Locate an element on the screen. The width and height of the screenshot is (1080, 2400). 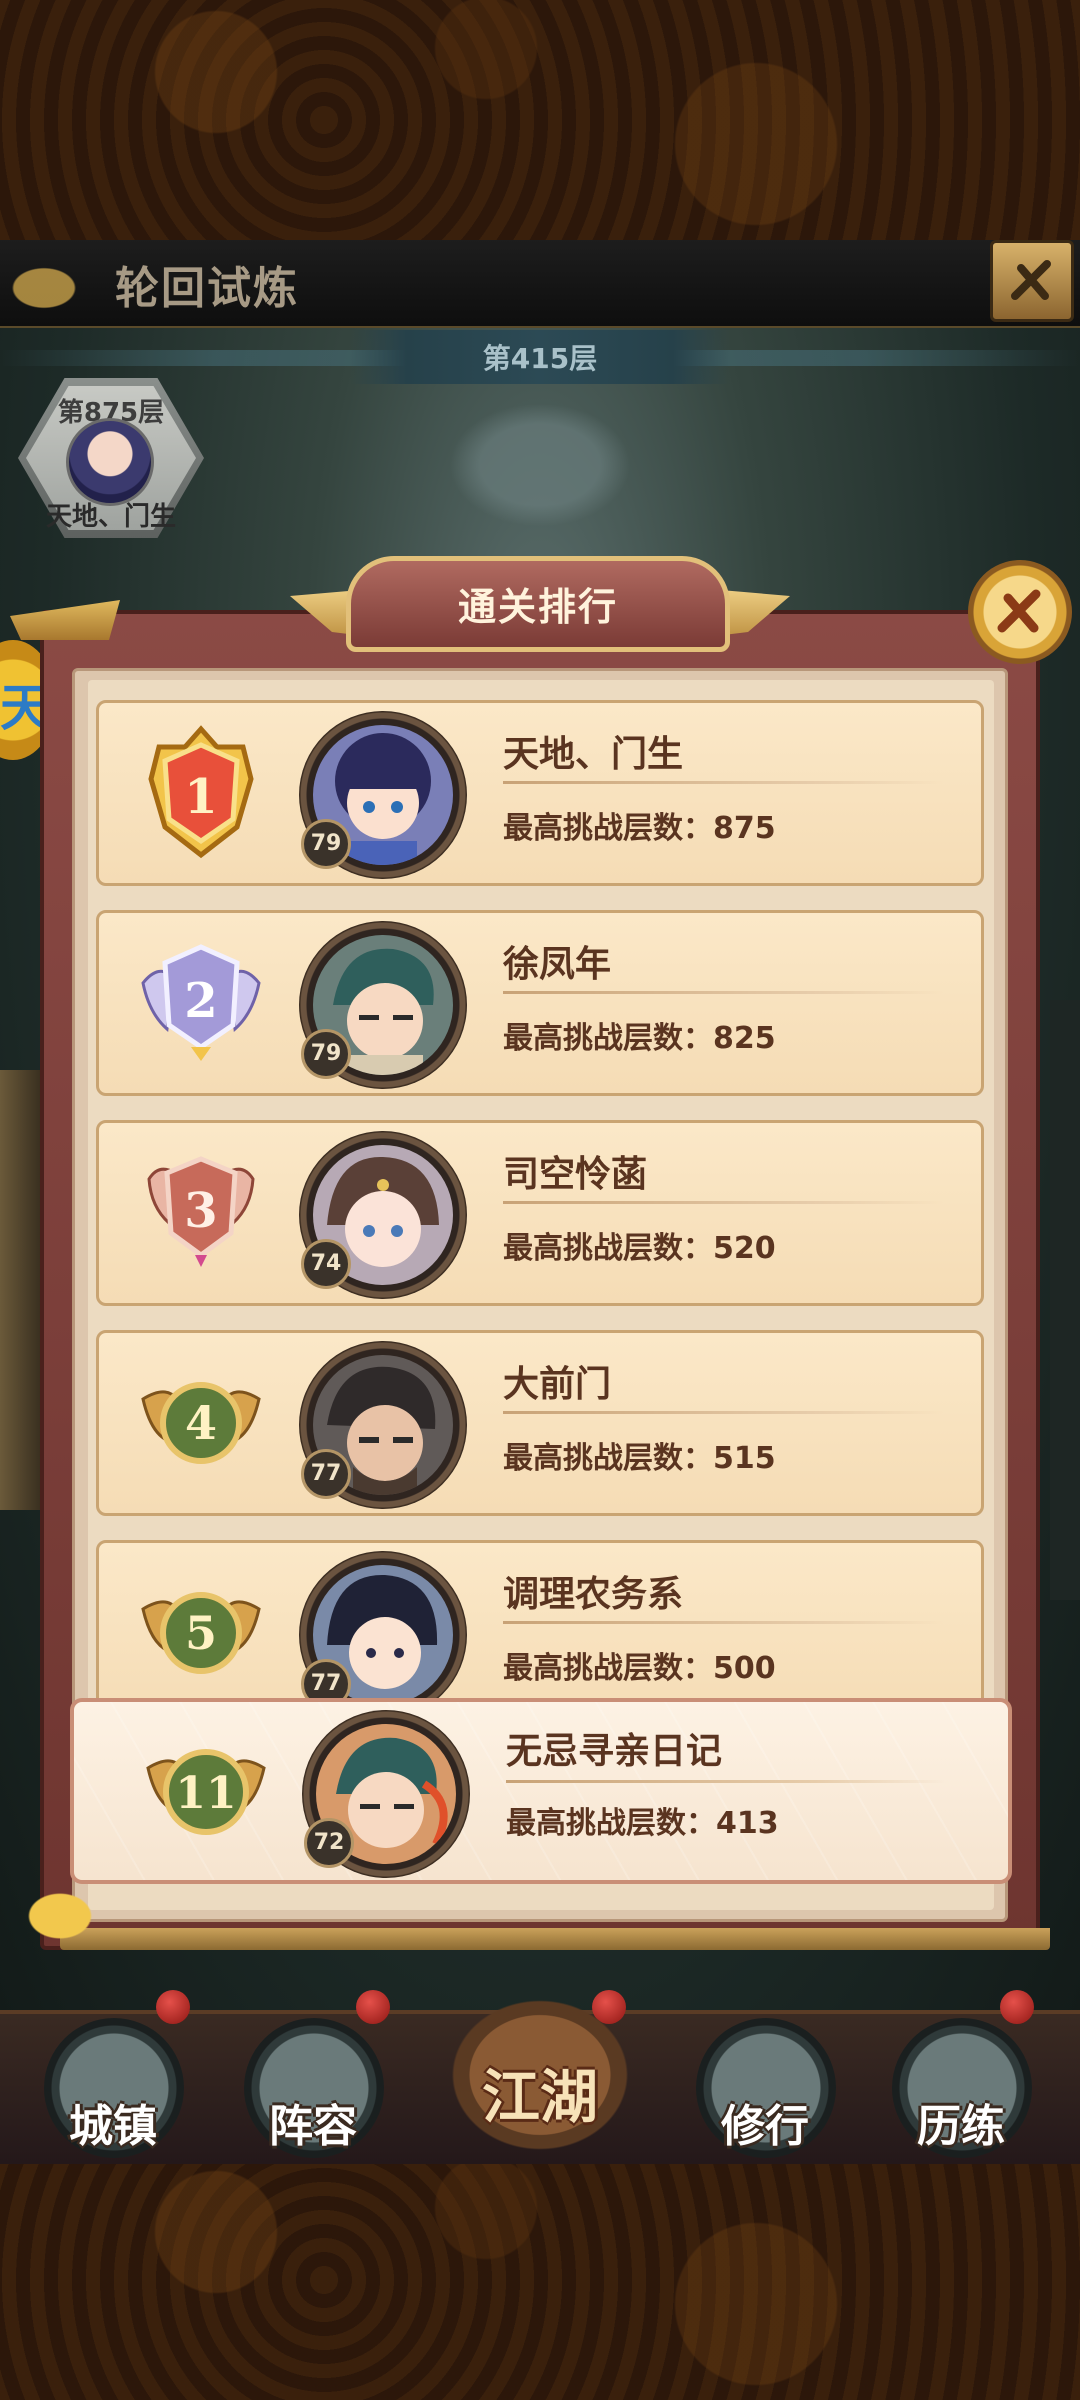
score-text: 最高挑战层数：500 is located at coordinates (639, 1665).